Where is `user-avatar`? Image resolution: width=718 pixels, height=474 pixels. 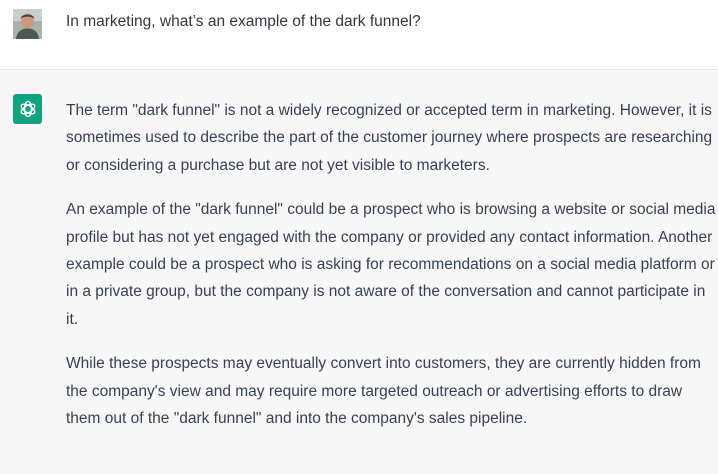
user-avatar is located at coordinates (27, 24).